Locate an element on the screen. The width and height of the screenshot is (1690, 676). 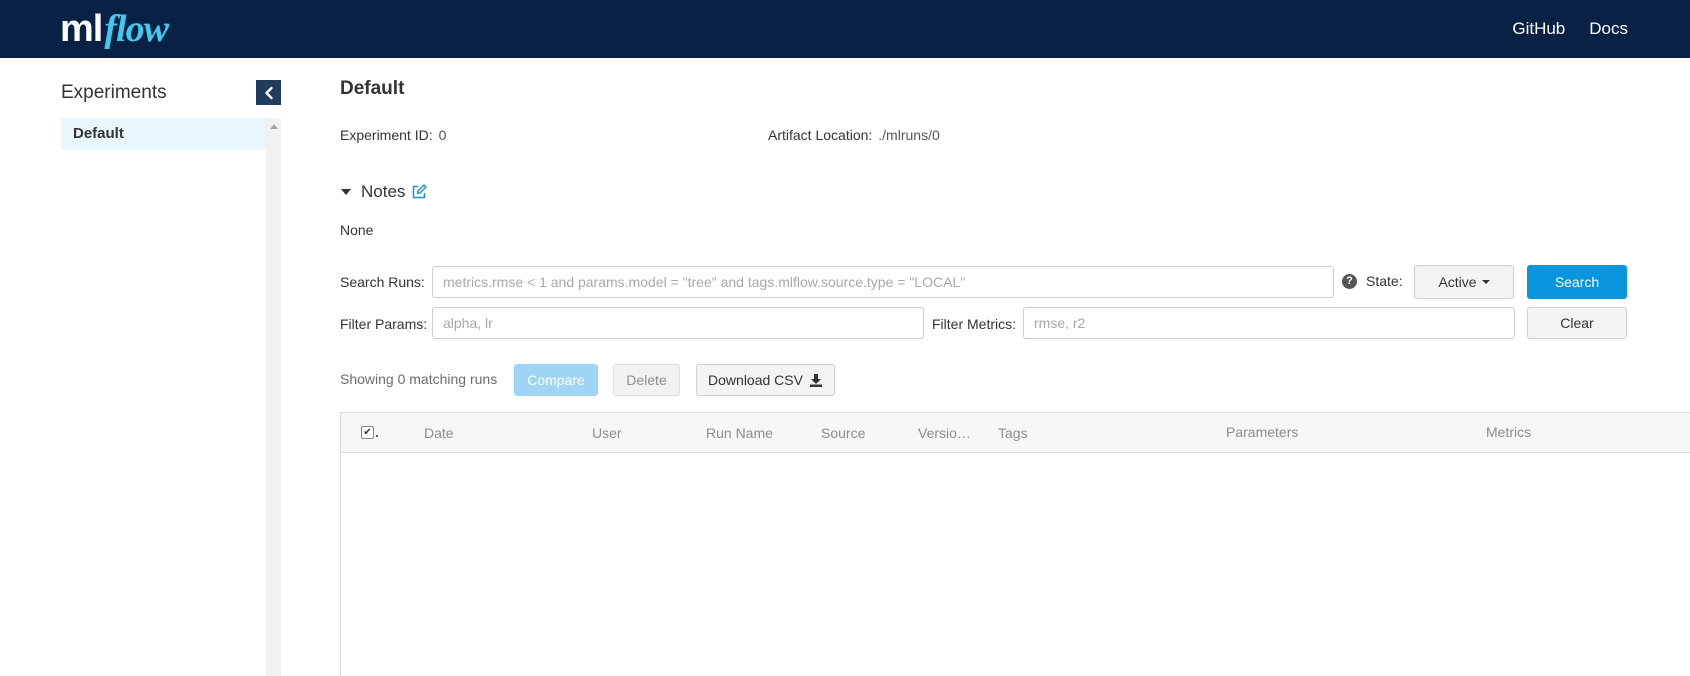
filter-metrics-label: Filter Metrics: is located at coordinates (974, 324).